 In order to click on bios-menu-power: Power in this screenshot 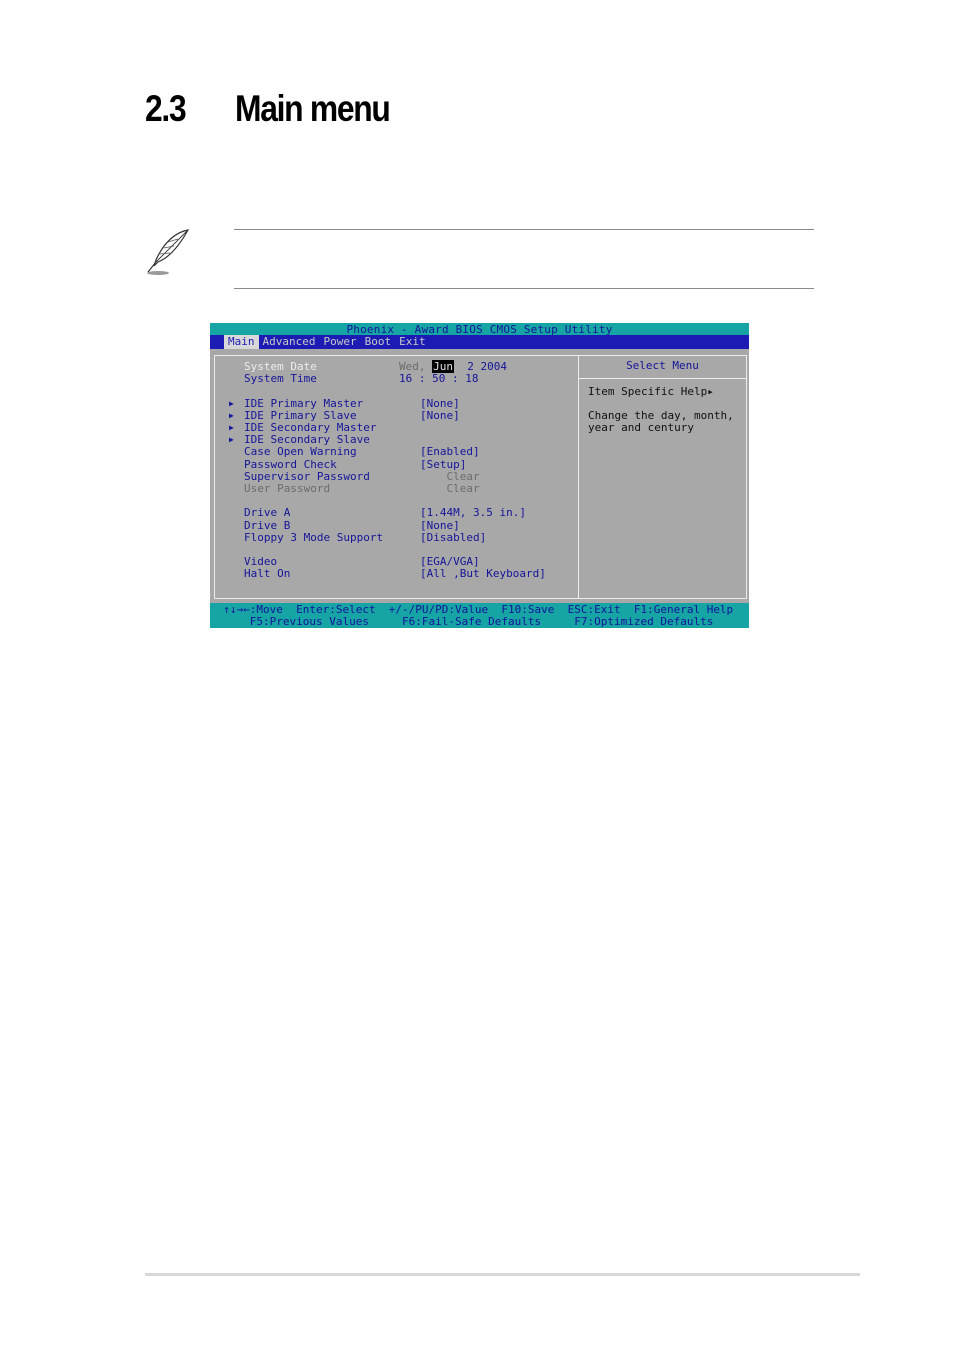, I will do `click(339, 342)`.